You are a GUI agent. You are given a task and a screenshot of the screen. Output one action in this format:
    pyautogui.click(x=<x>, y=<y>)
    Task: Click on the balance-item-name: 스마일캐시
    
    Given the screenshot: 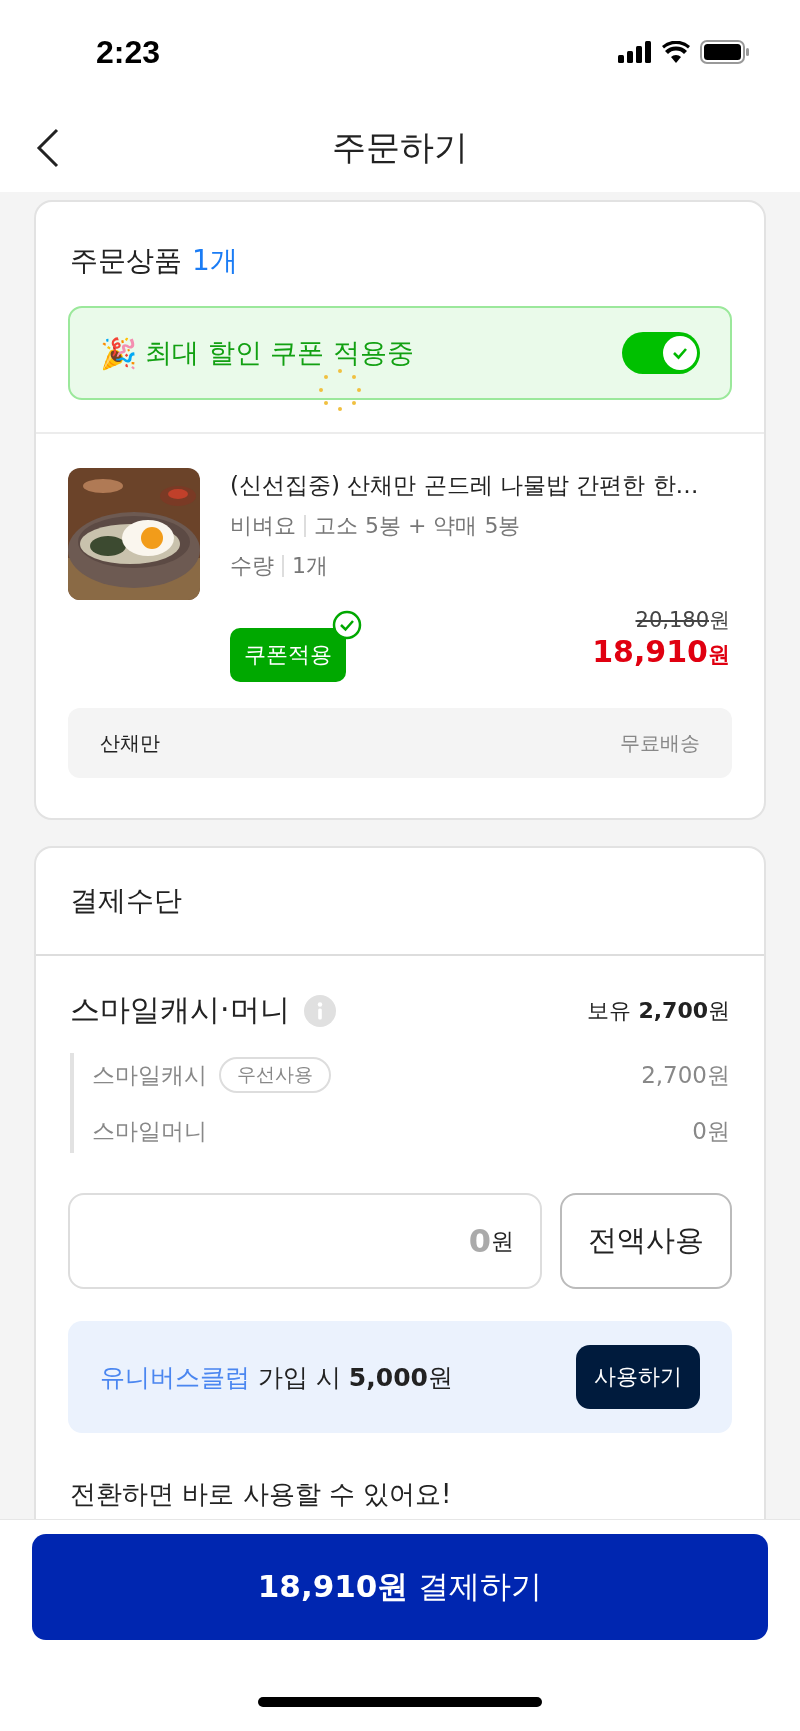 What is the action you would take?
    pyautogui.click(x=149, y=1075)
    